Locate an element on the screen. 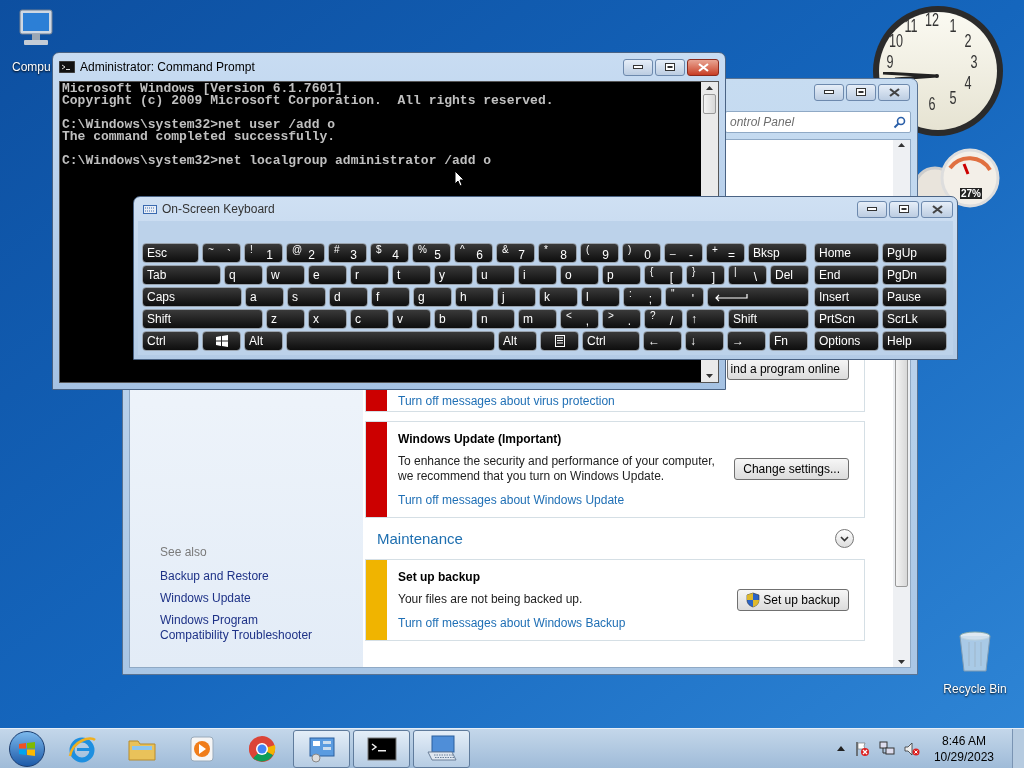 This screenshot has width=1024, height=768. keyboard-key: PgUp is located at coordinates (914, 253).